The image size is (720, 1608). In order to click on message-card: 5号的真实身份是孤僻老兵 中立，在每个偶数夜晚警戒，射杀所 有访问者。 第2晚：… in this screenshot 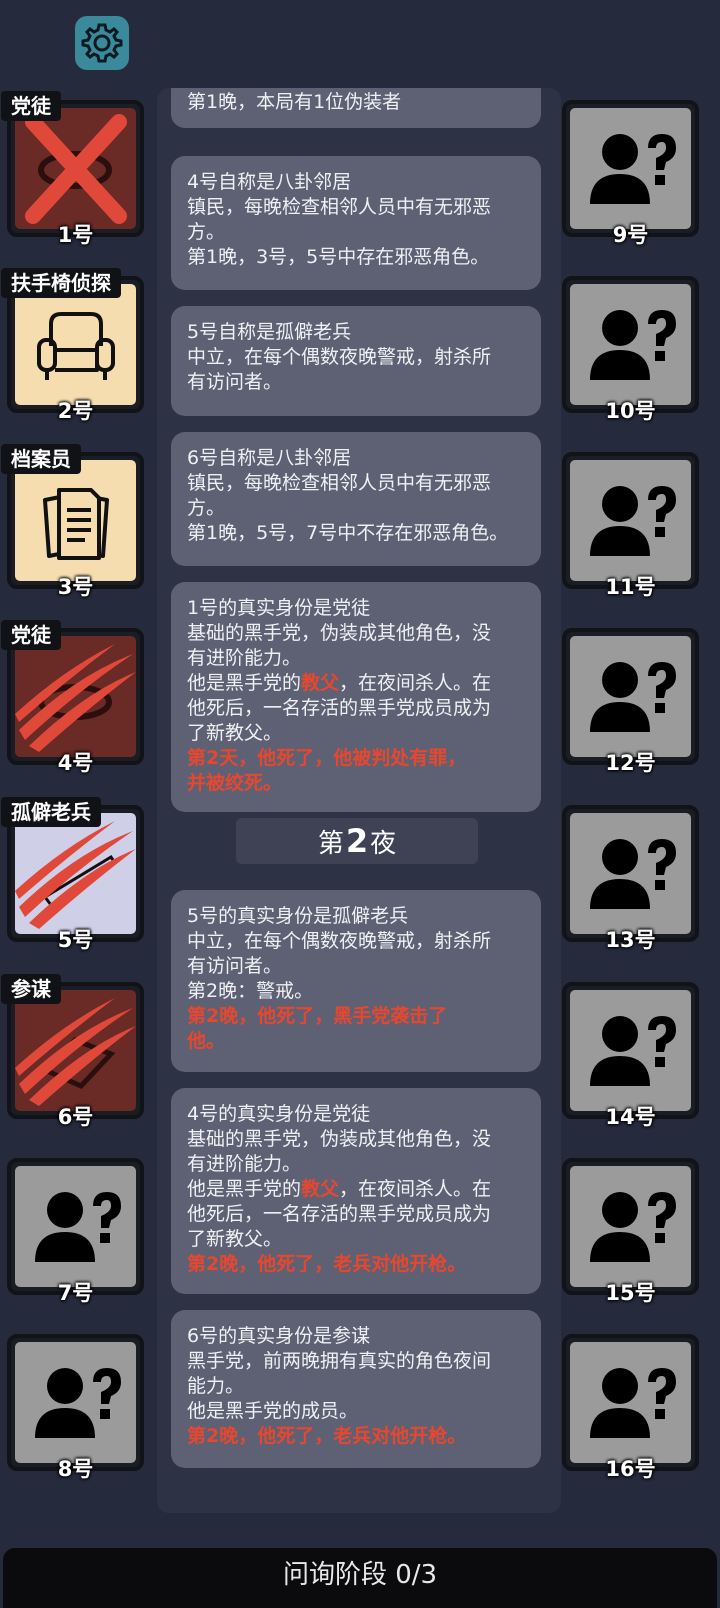, I will do `click(356, 981)`.